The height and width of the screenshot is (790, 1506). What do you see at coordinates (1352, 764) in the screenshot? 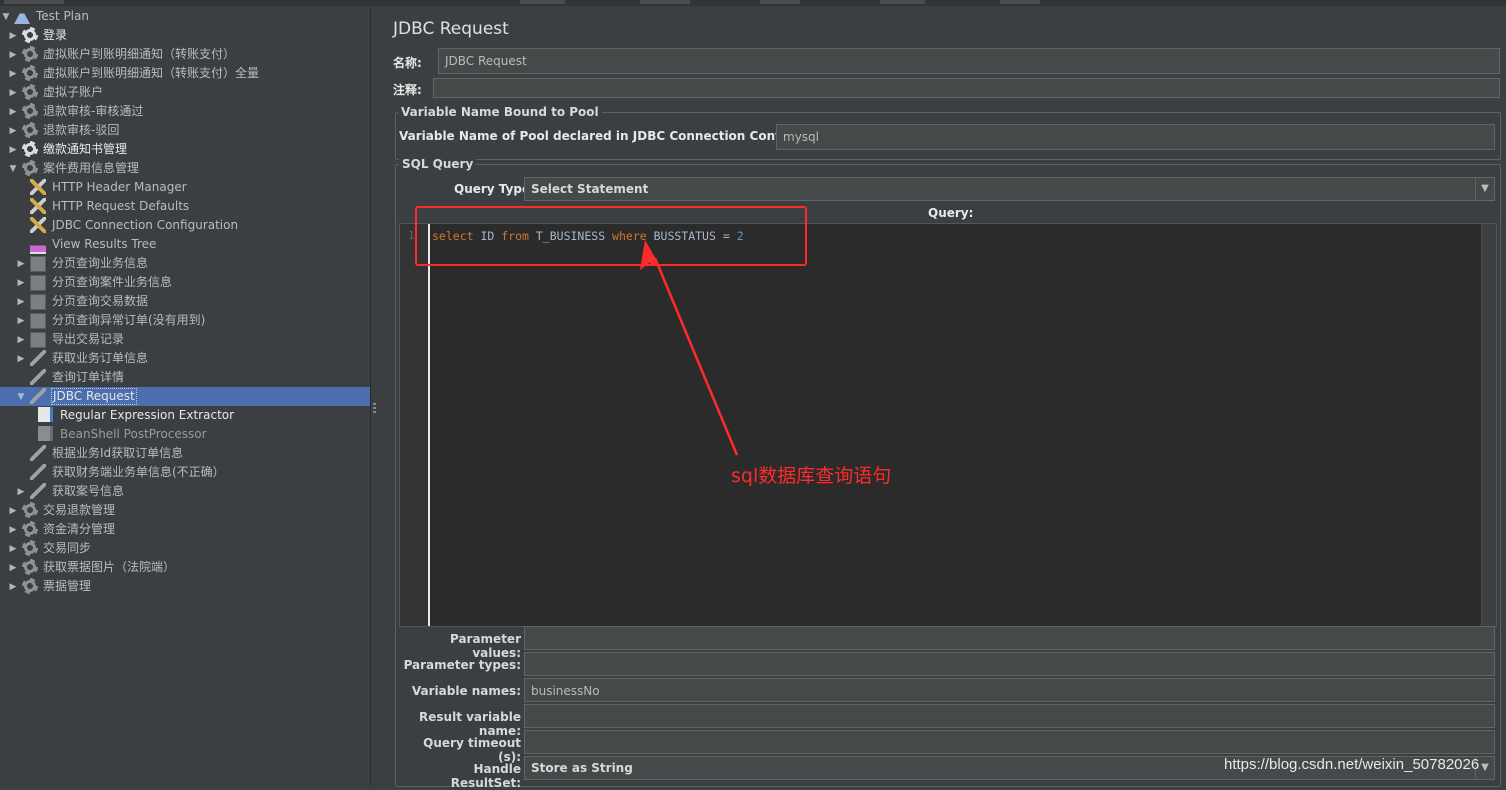
I see `watermark: https://blog.csdn.net/weixin_50782026` at bounding box center [1352, 764].